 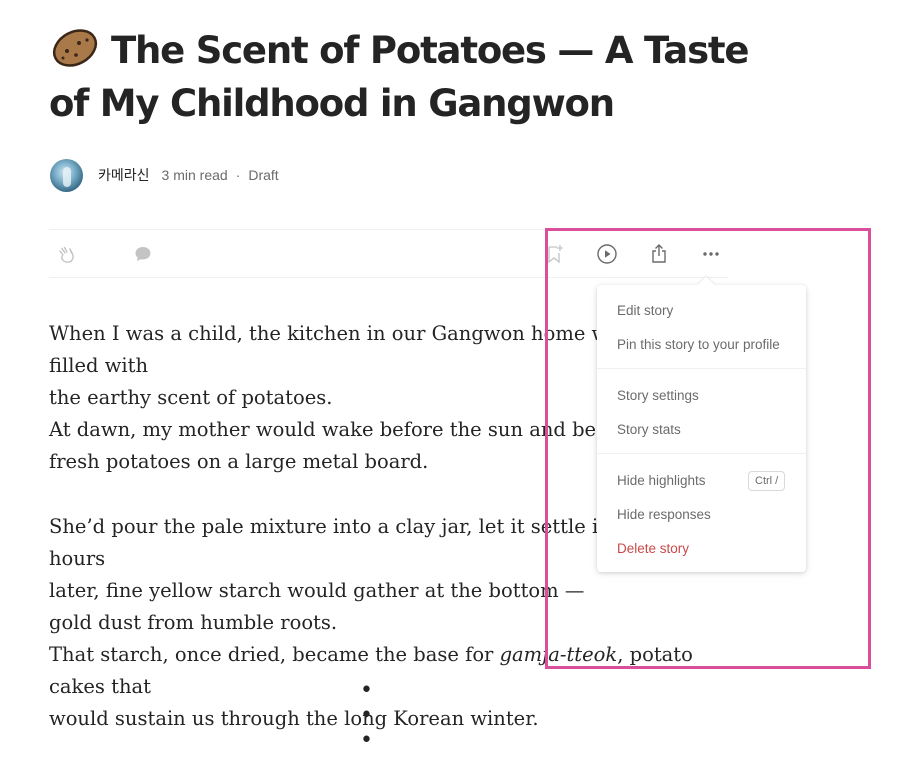 What do you see at coordinates (711, 254) in the screenshot?
I see `more-icon` at bounding box center [711, 254].